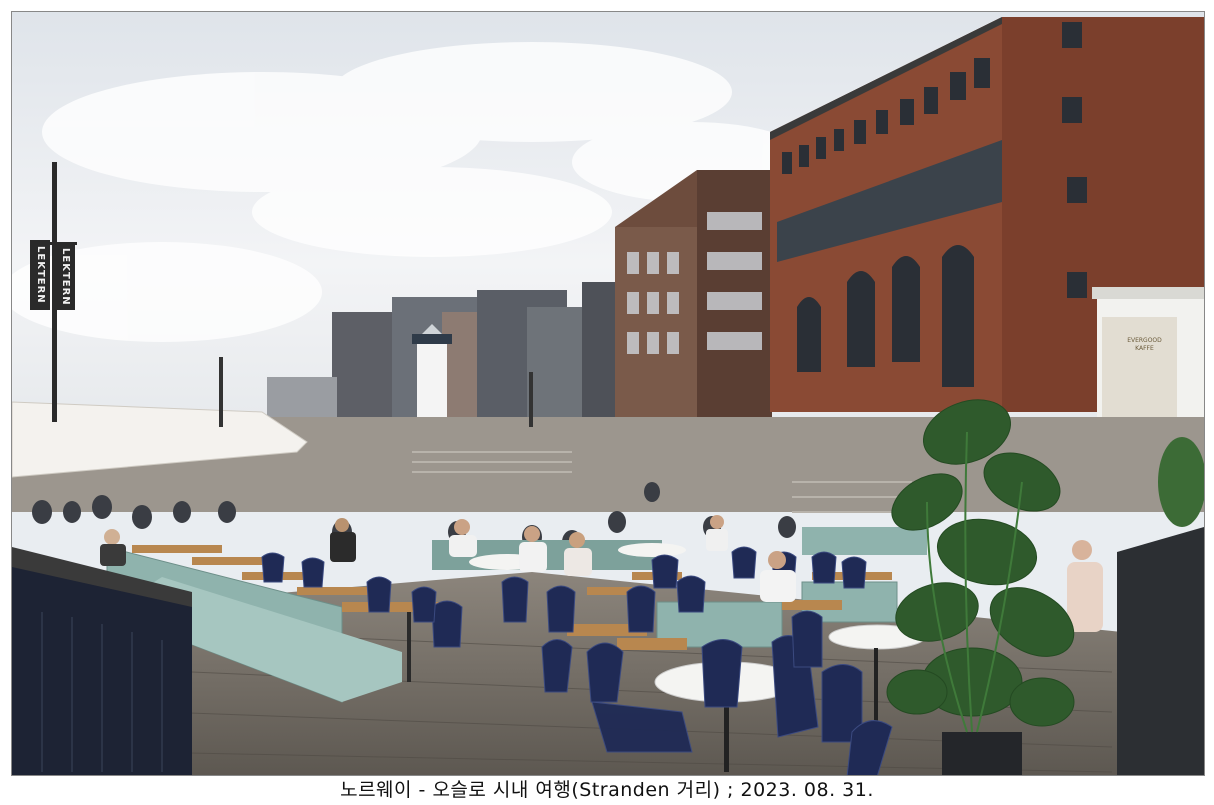 Image resolution: width=1214 pixels, height=805 pixels. Describe the element at coordinates (40, 275) in the screenshot. I see `lektern-sign-left: LEKTERN` at that location.